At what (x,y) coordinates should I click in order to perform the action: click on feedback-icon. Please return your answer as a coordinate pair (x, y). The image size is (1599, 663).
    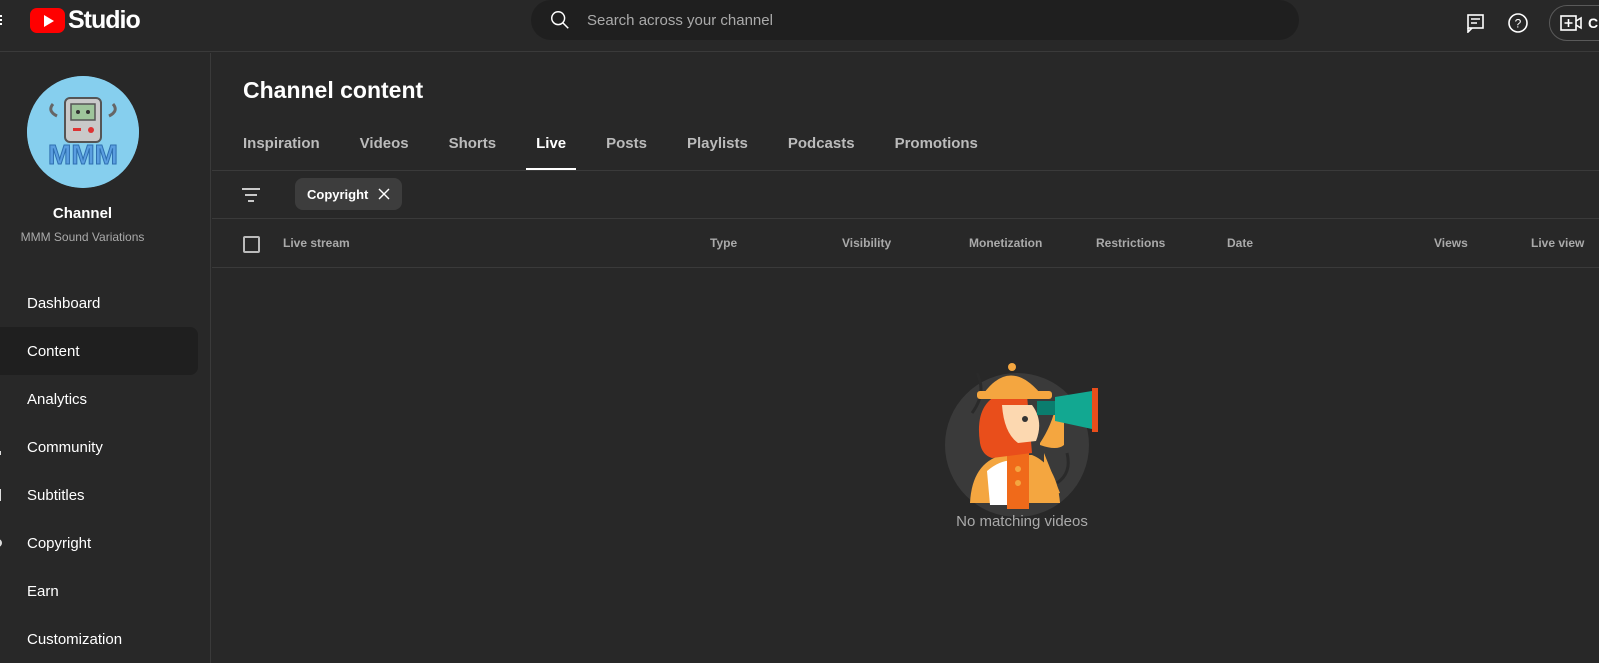
    Looking at the image, I should click on (1475, 23).